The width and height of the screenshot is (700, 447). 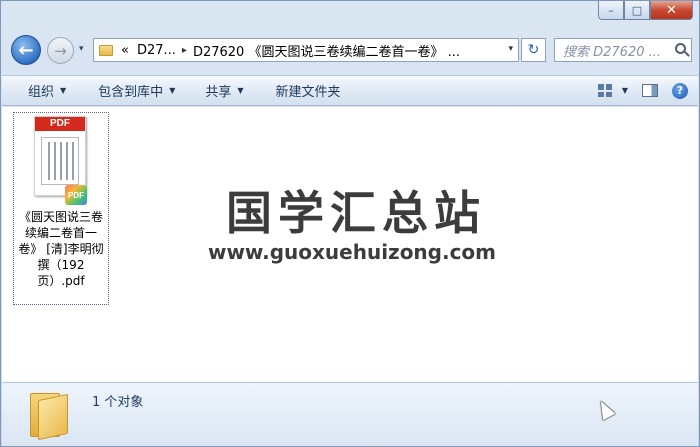 I want to click on change-view-button: ▼, so click(x=612, y=90).